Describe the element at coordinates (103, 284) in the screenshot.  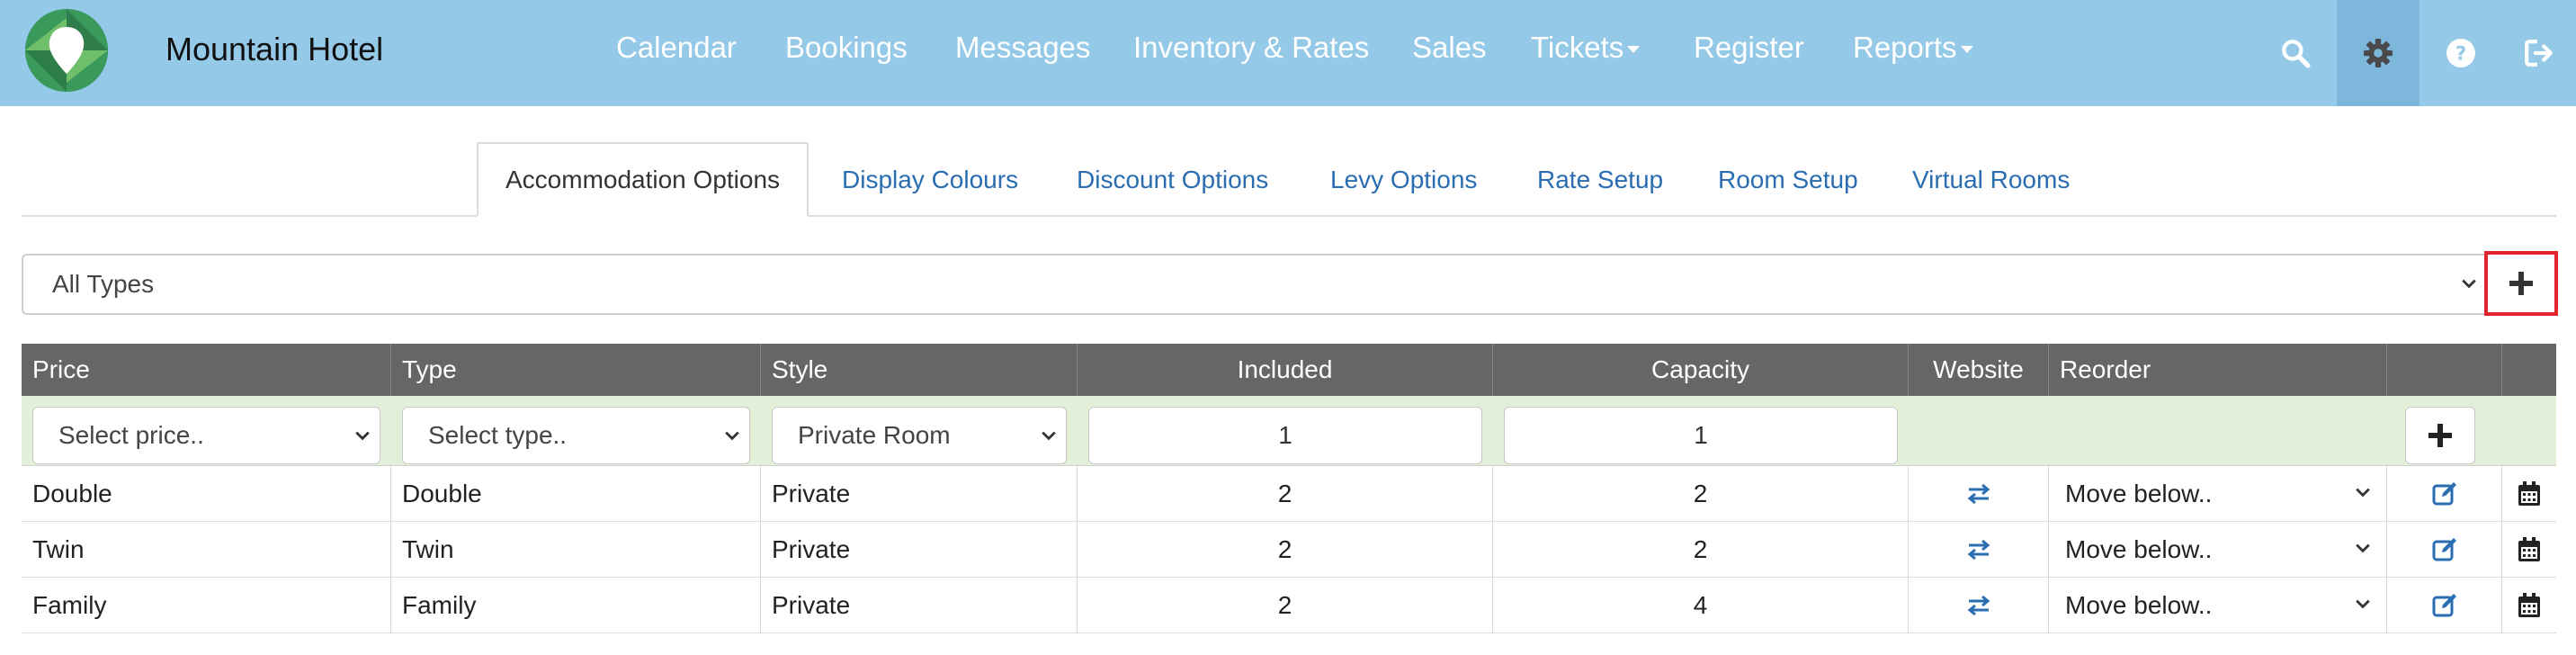
I see `type-filter-value: All Types` at that location.